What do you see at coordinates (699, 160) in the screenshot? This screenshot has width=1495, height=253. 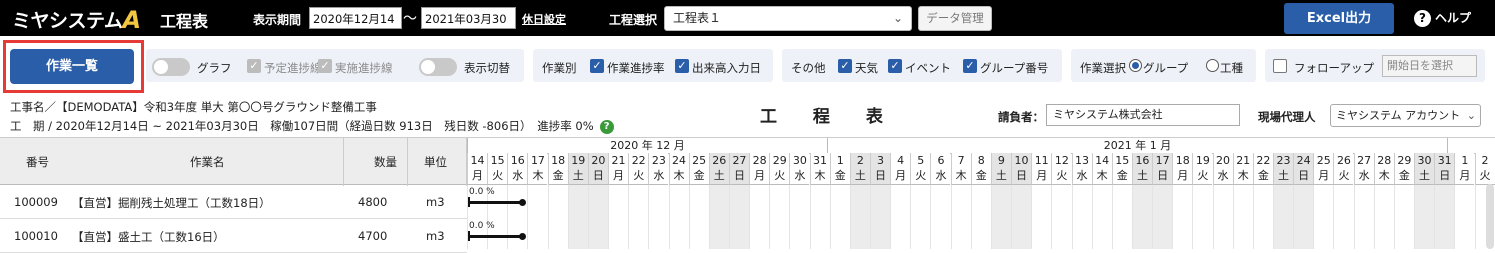 I see `day-number: 25` at bounding box center [699, 160].